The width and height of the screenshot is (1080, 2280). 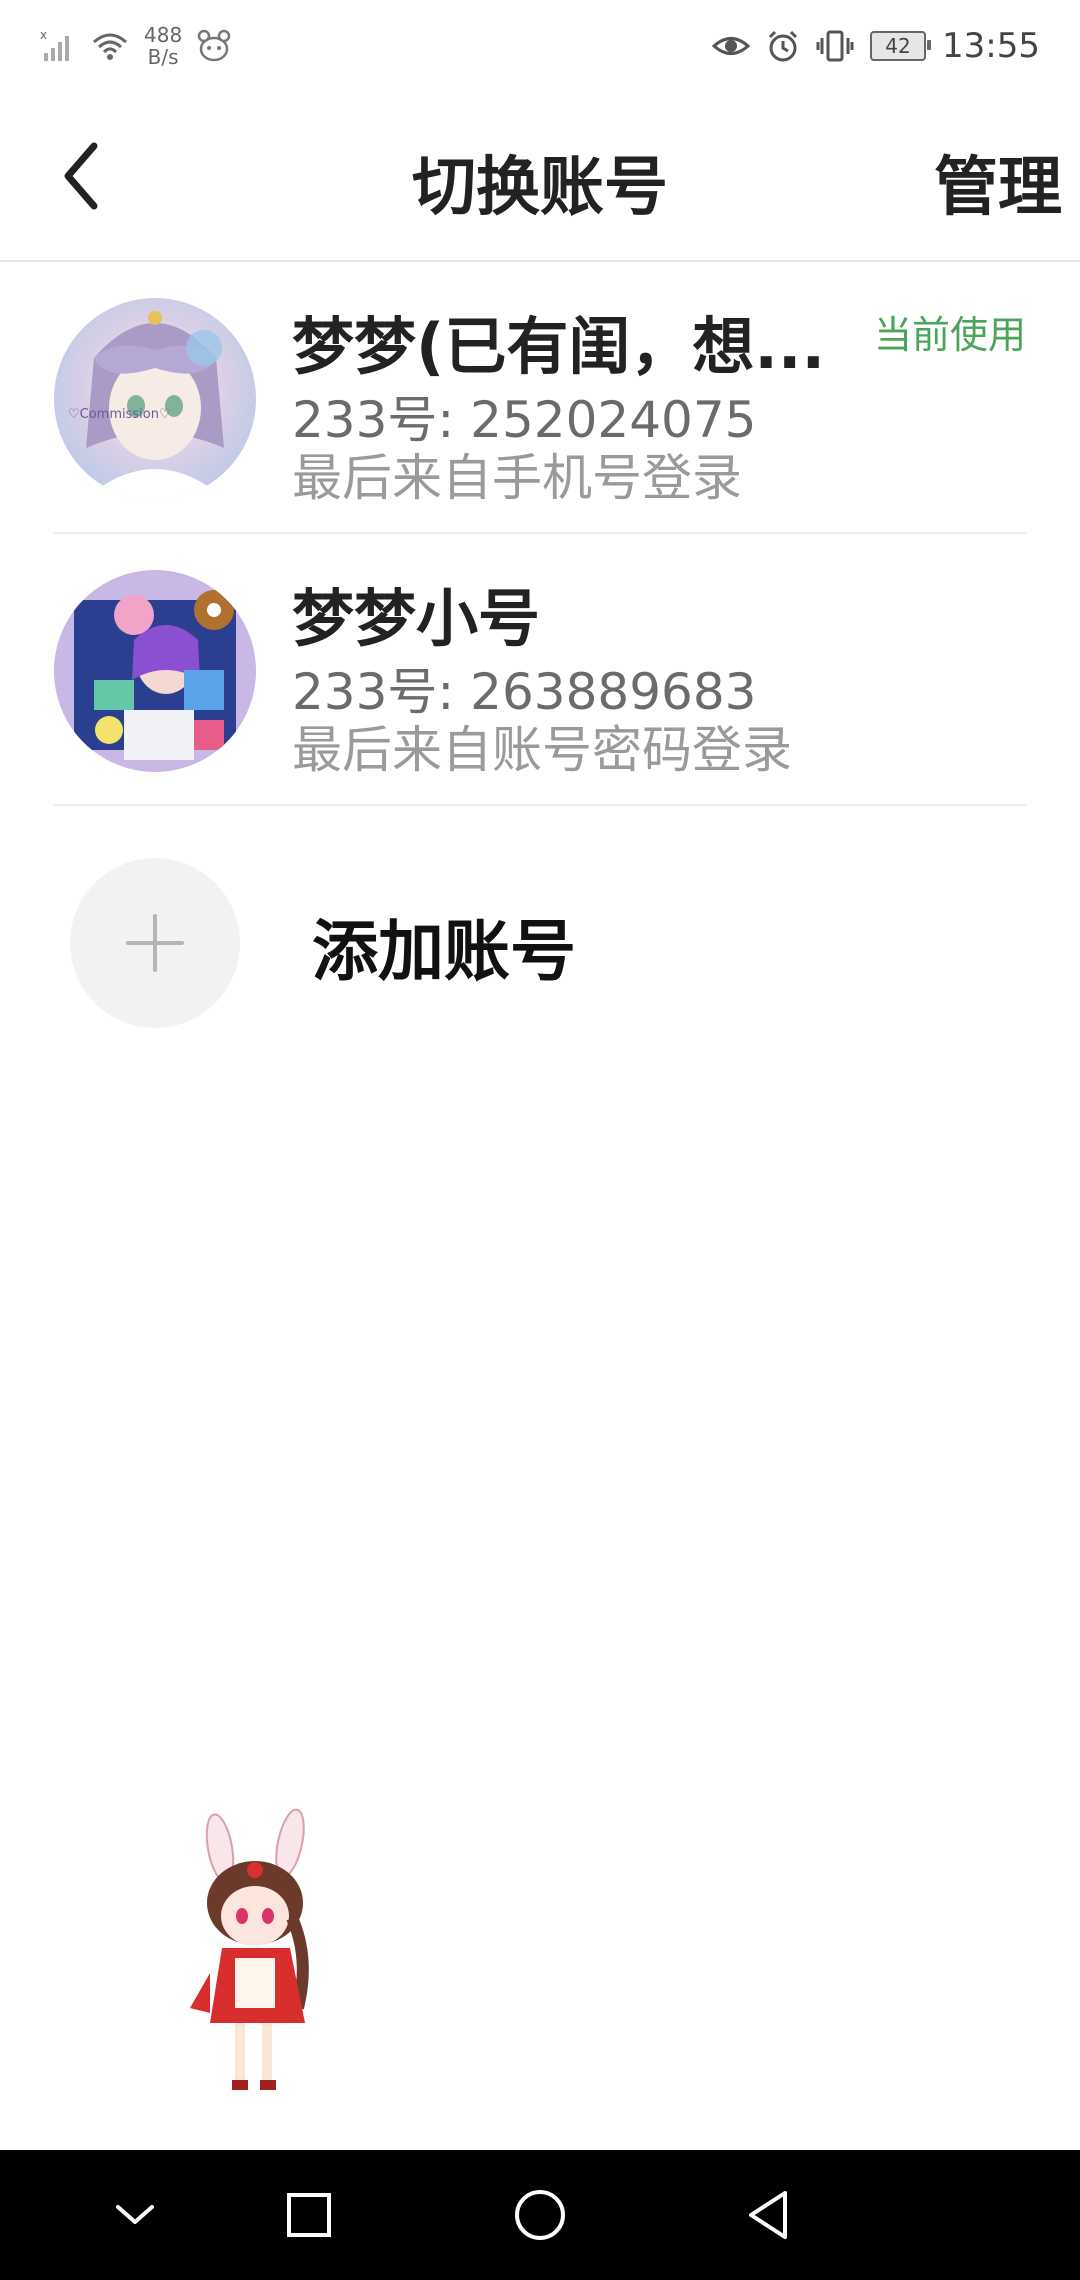 What do you see at coordinates (991, 46) in the screenshot?
I see `clock: 13:55` at bounding box center [991, 46].